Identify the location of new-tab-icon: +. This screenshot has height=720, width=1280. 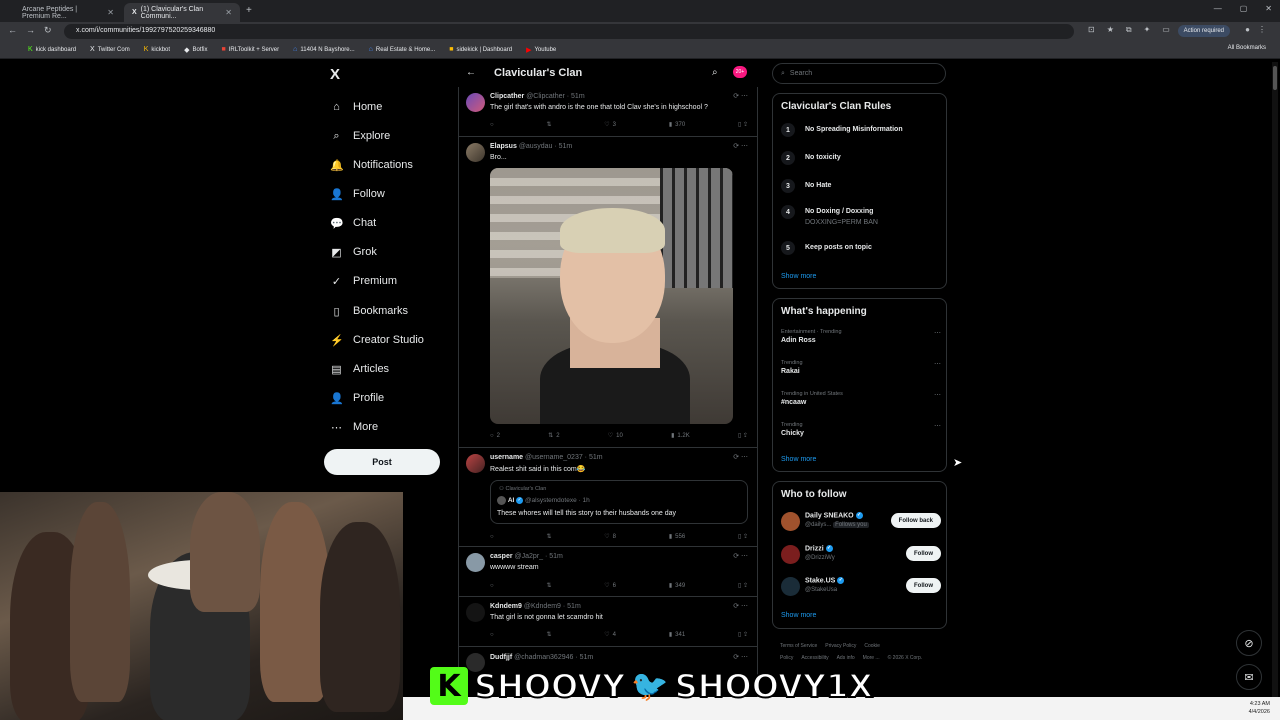
(249, 10).